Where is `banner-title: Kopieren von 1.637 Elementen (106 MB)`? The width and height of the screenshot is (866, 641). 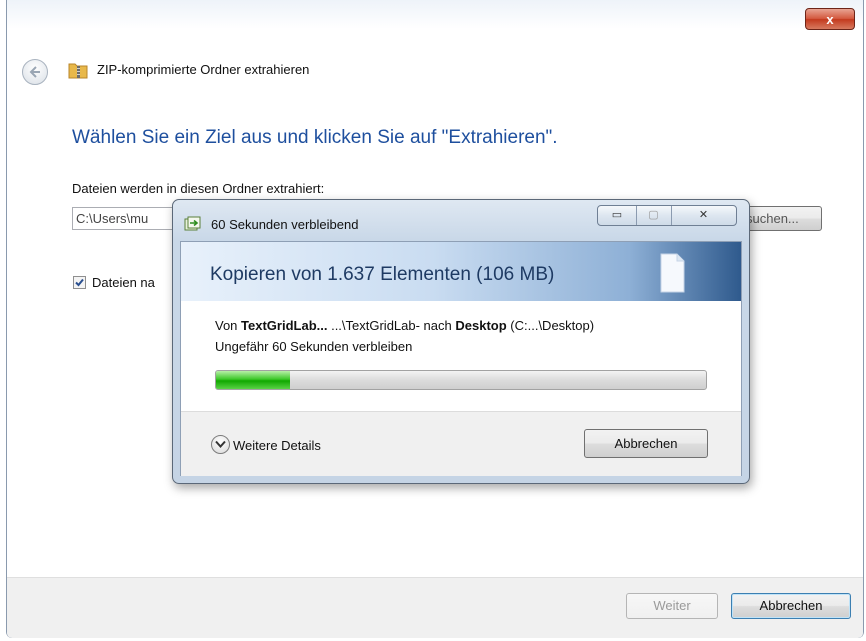 banner-title: Kopieren von 1.637 Elementen (106 MB) is located at coordinates (382, 274).